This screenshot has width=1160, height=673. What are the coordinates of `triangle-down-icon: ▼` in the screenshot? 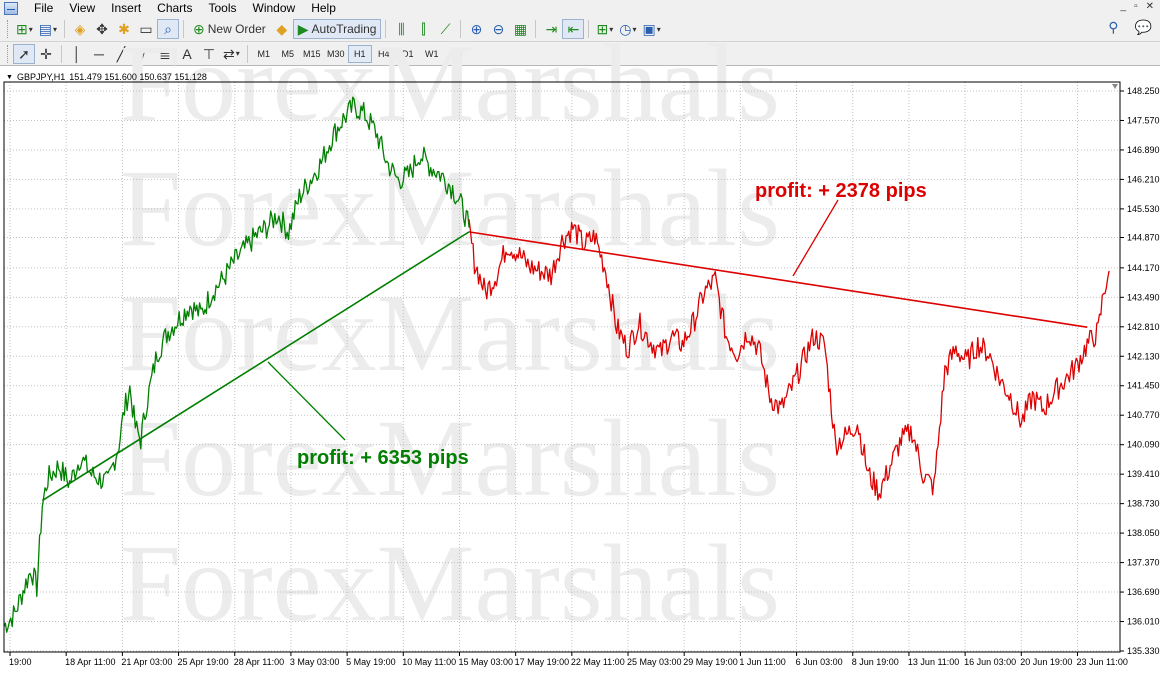 It's located at (9, 77).